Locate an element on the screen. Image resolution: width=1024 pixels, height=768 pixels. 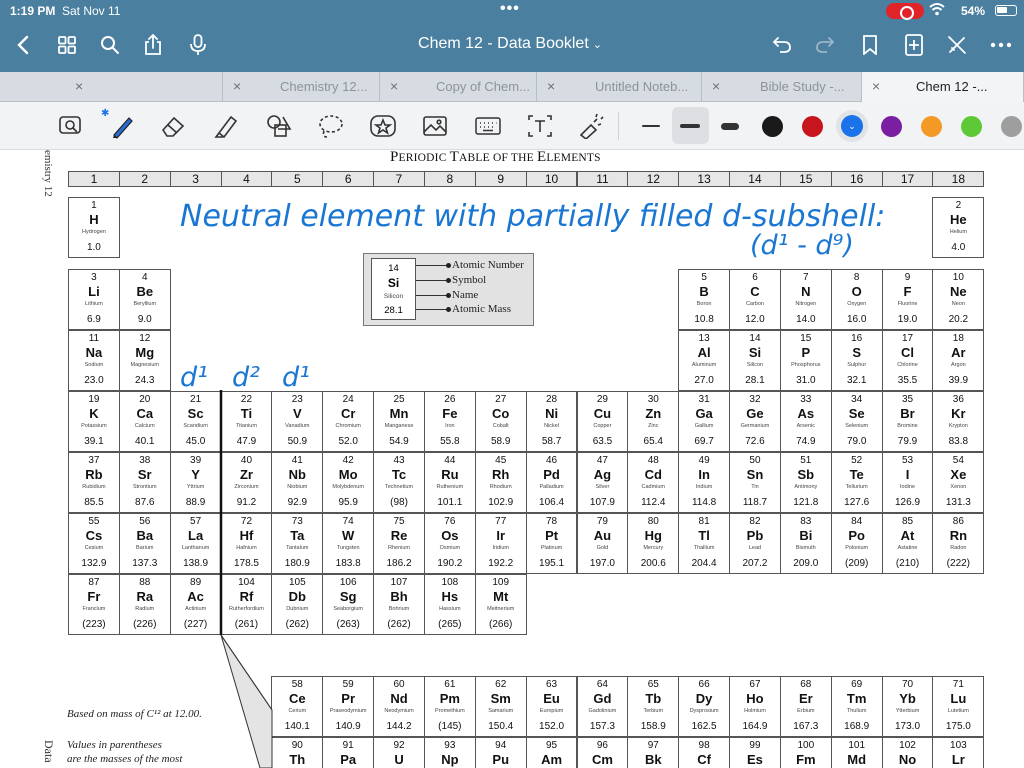
pen-icon is located at coordinates (123, 126).